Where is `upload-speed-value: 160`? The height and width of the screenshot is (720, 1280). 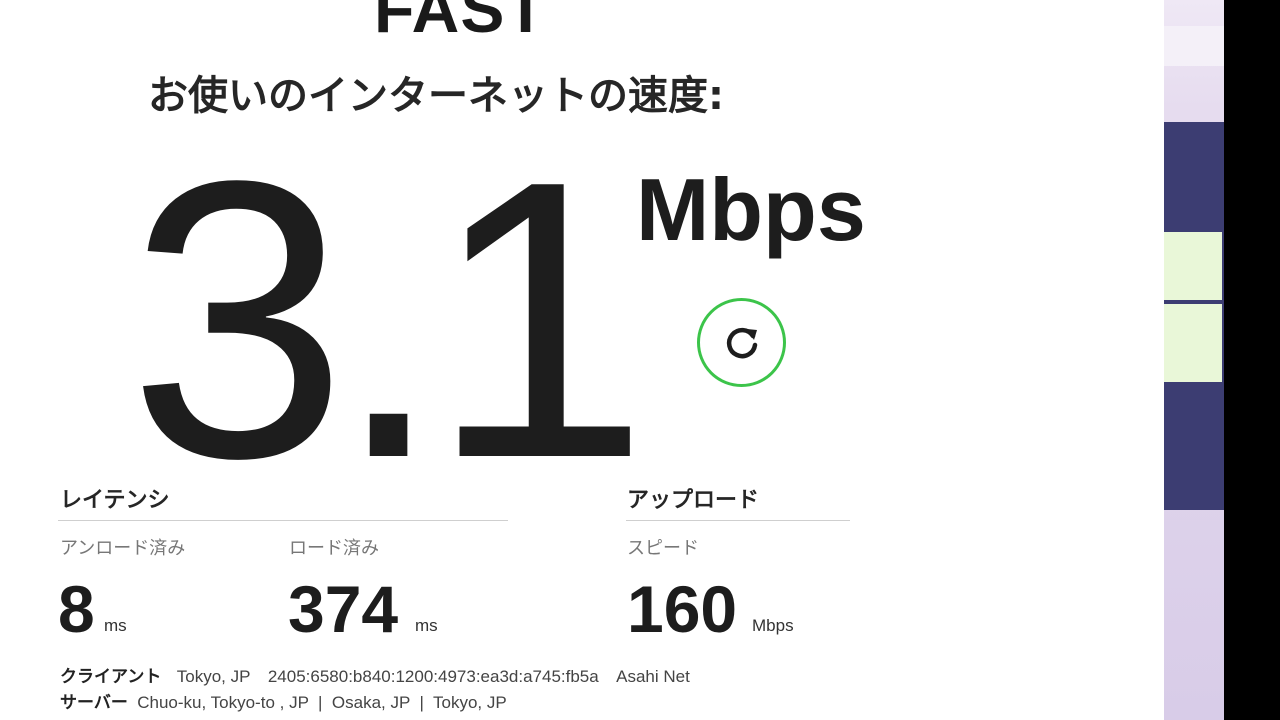 upload-speed-value: 160 is located at coordinates (682, 609).